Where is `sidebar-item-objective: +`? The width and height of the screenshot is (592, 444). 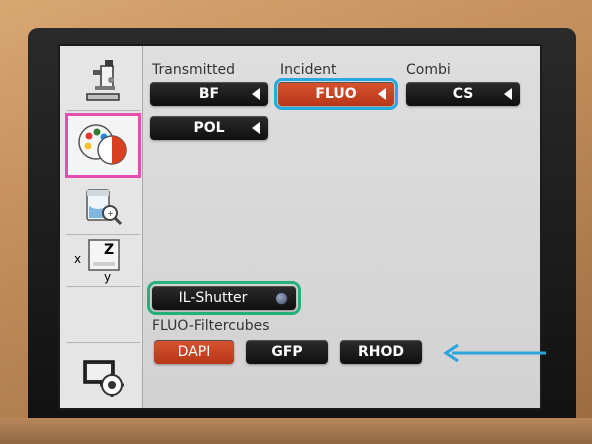
sidebar-item-objective: + is located at coordinates (103, 207).